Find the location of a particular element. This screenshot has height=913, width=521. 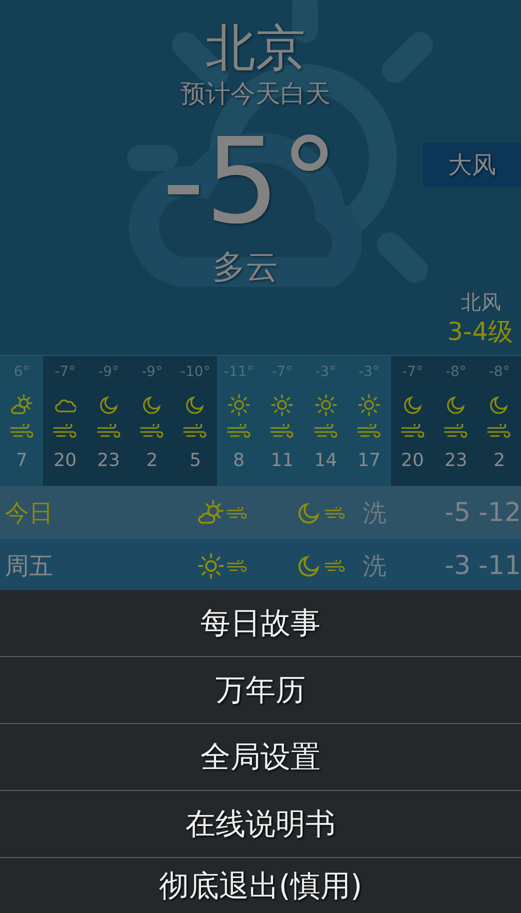

hourly-temperature: 6° is located at coordinates (22, 373).